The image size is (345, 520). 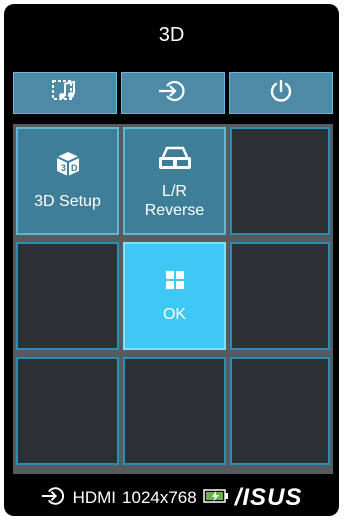 I want to click on svg-text: 3, so click(x=63, y=168).